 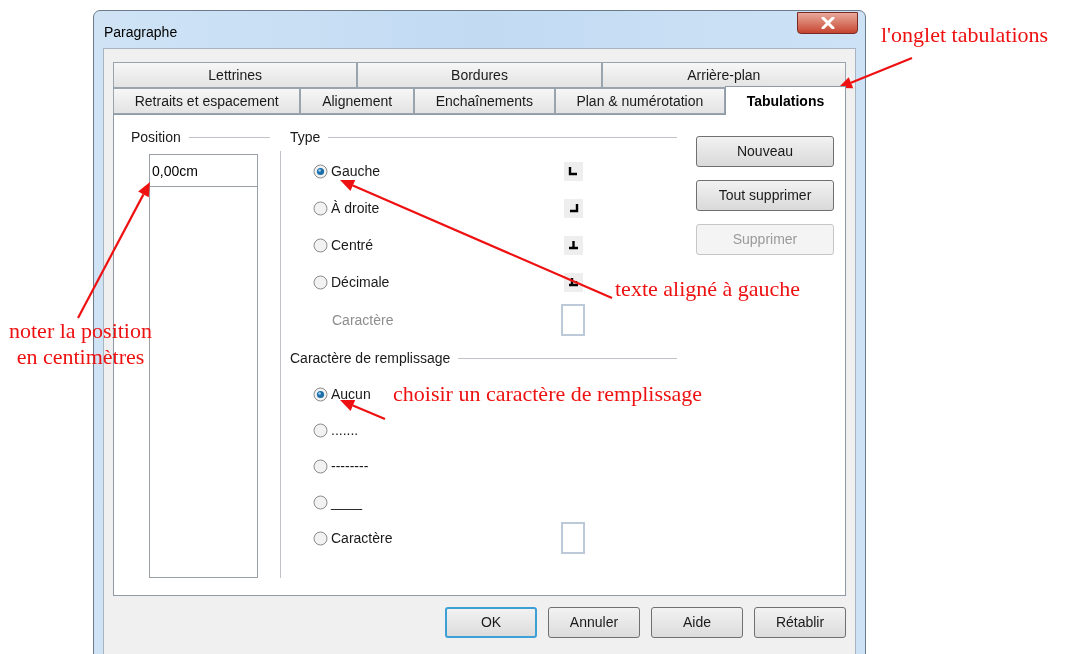 I want to click on button: Nouveau, so click(x=765, y=151).